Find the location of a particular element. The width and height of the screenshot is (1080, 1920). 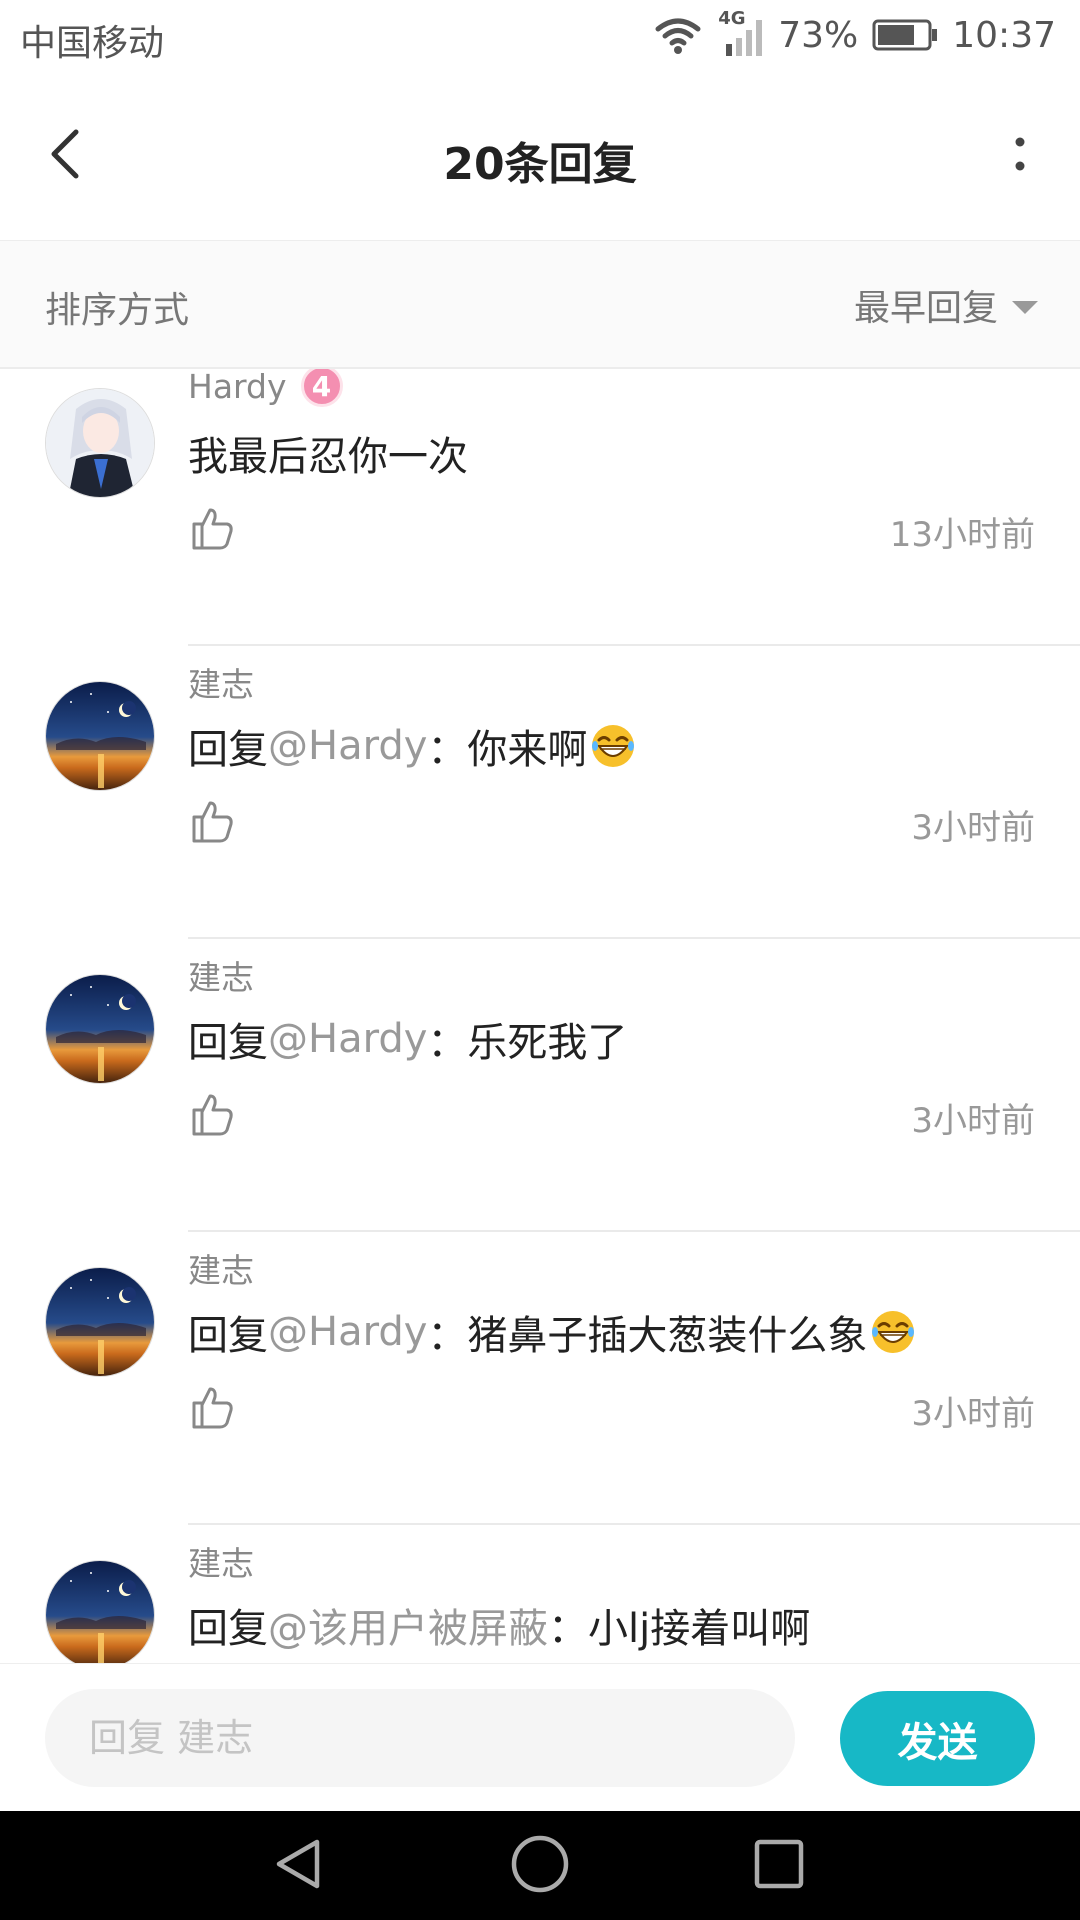

reply-content: 回复 @Hardy ： 你来啊 is located at coordinates (412, 746).